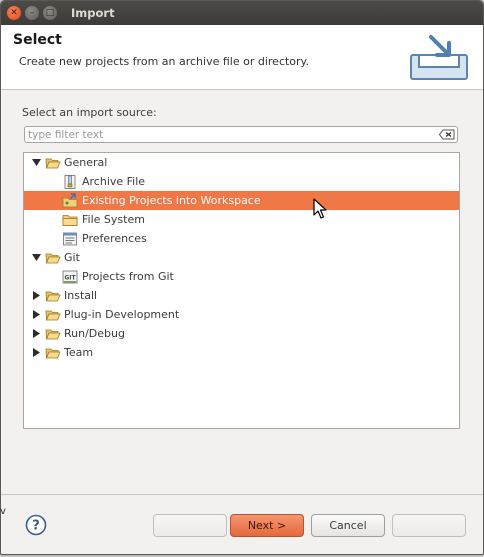 The height and width of the screenshot is (557, 484). What do you see at coordinates (128, 276) in the screenshot?
I see `tree-item-label: Projects from Git` at bounding box center [128, 276].